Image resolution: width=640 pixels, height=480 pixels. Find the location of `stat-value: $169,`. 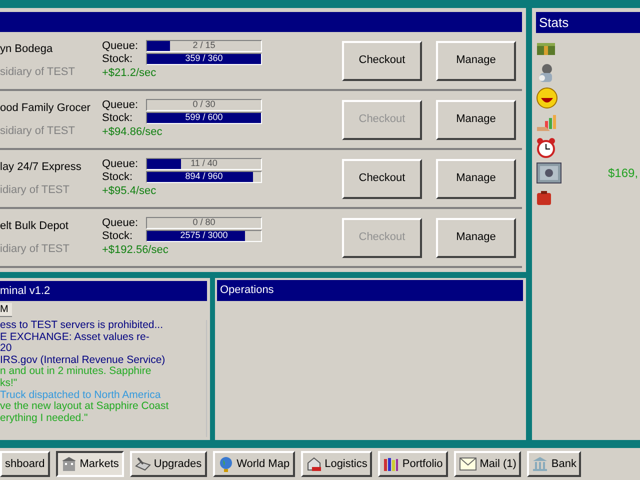

stat-value: $169, is located at coordinates (623, 173).